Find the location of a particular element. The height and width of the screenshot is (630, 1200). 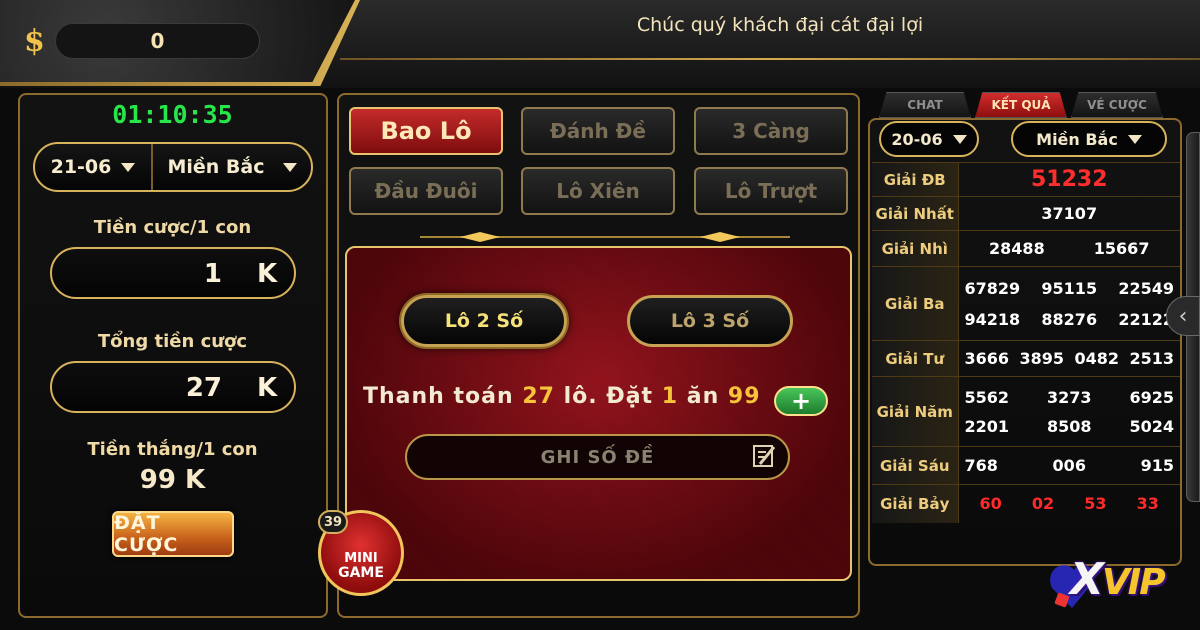

ornament-divider is located at coordinates (605, 237).